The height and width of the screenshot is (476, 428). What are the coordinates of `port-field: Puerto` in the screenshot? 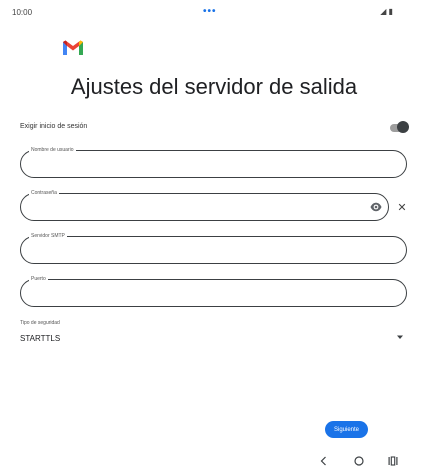 It's located at (213, 291).